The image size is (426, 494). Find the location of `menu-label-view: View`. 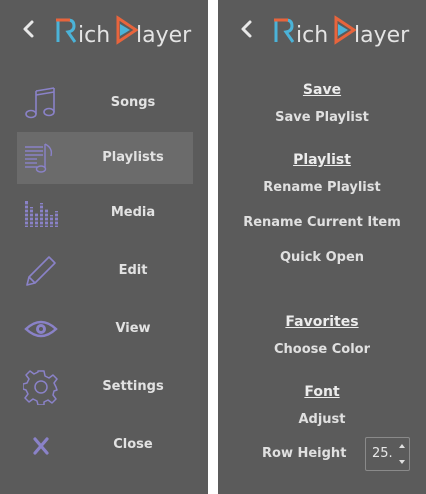

menu-label-view: View is located at coordinates (133, 328).